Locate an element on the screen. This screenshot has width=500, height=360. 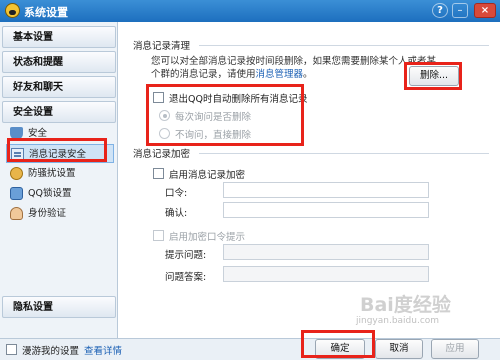
confirm-password-input is located at coordinates (326, 210).